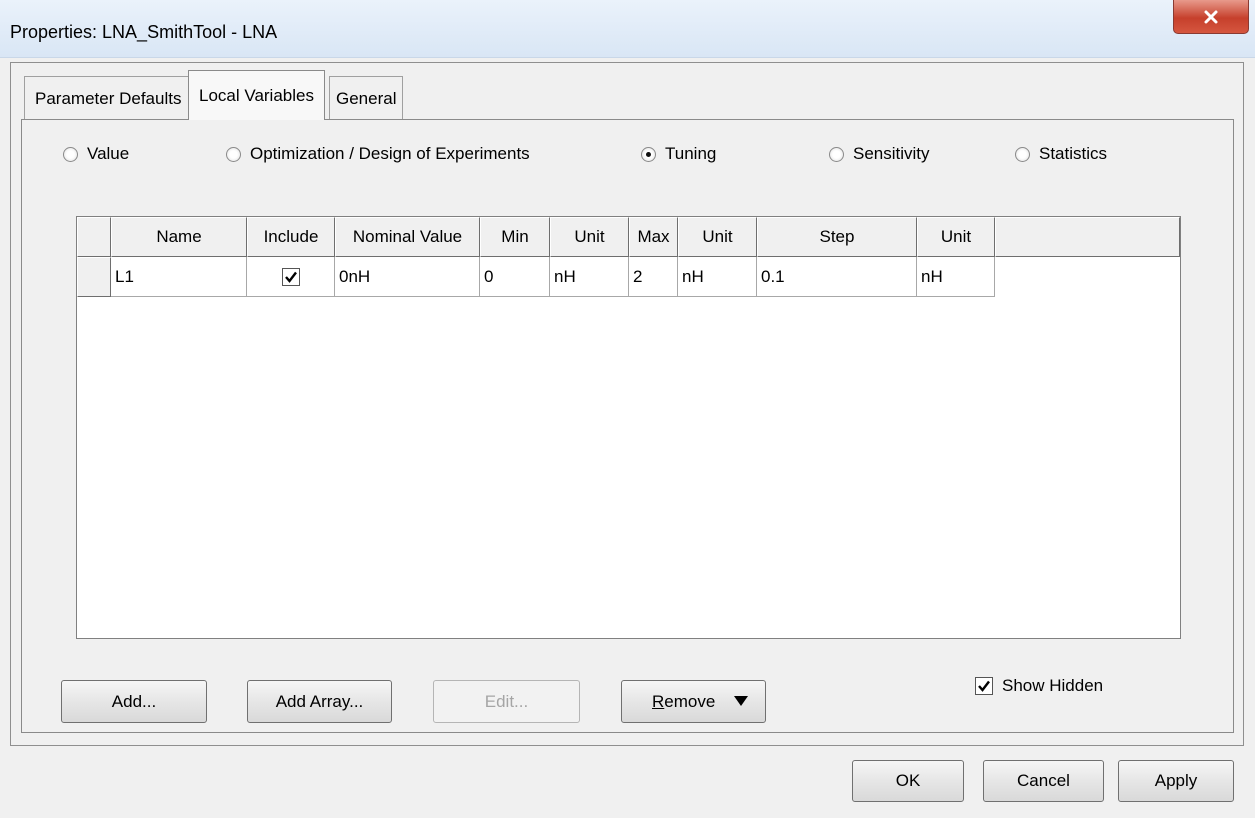 The width and height of the screenshot is (1255, 818). I want to click on close-button, so click(1211, 17).